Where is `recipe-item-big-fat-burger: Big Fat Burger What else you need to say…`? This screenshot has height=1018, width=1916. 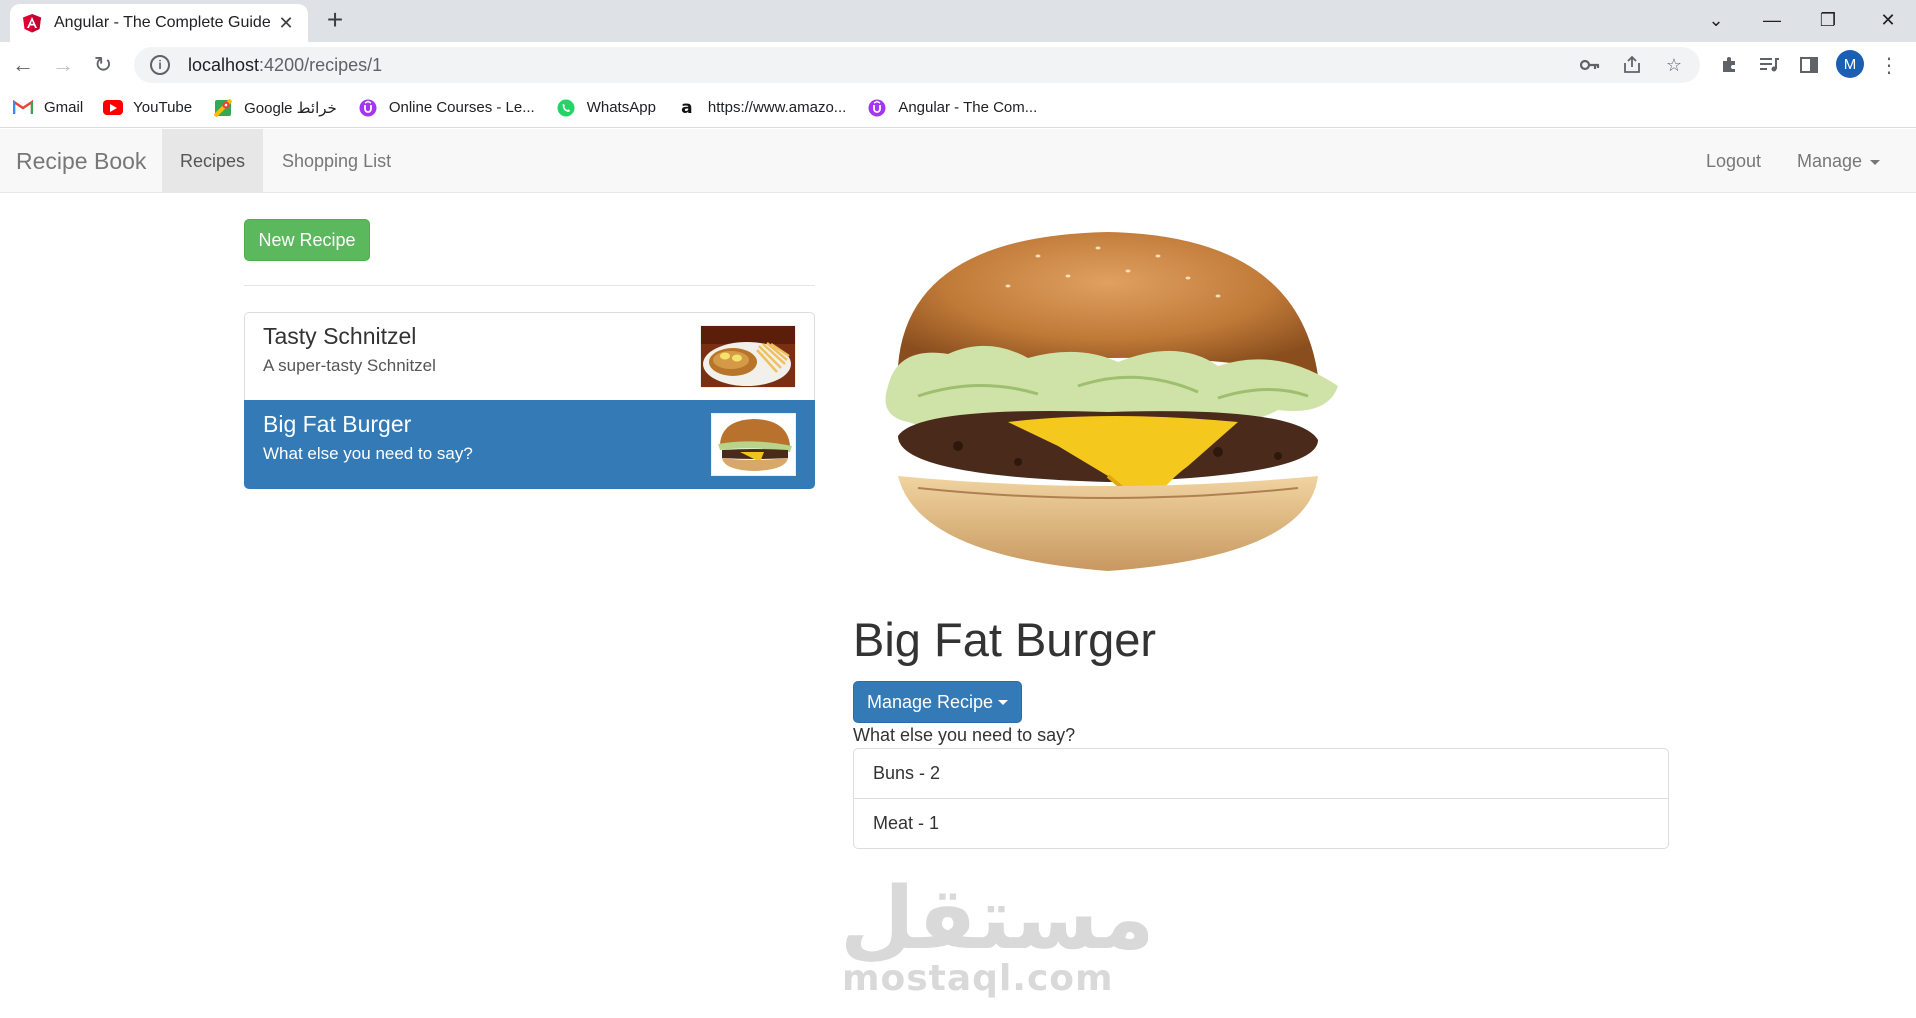
recipe-item-big-fat-burger: Big Fat Burger What else you need to say… is located at coordinates (529, 444).